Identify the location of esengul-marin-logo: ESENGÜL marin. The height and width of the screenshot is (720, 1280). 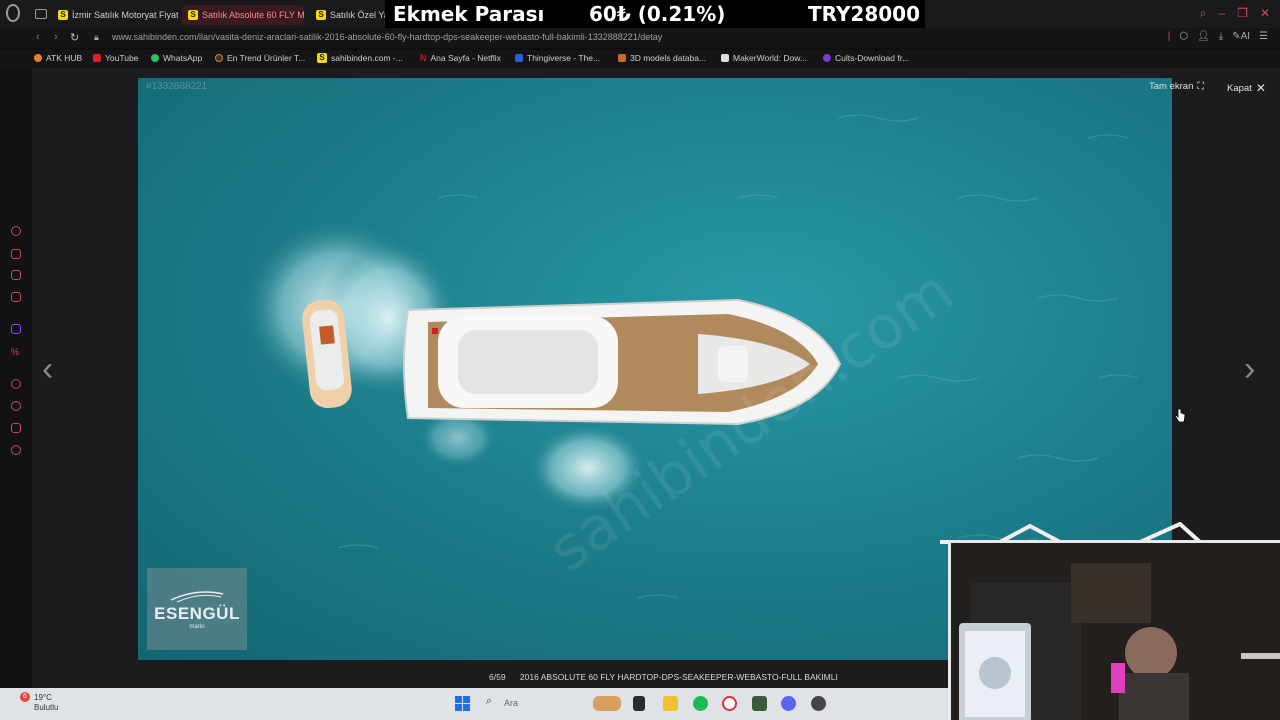
(197, 609).